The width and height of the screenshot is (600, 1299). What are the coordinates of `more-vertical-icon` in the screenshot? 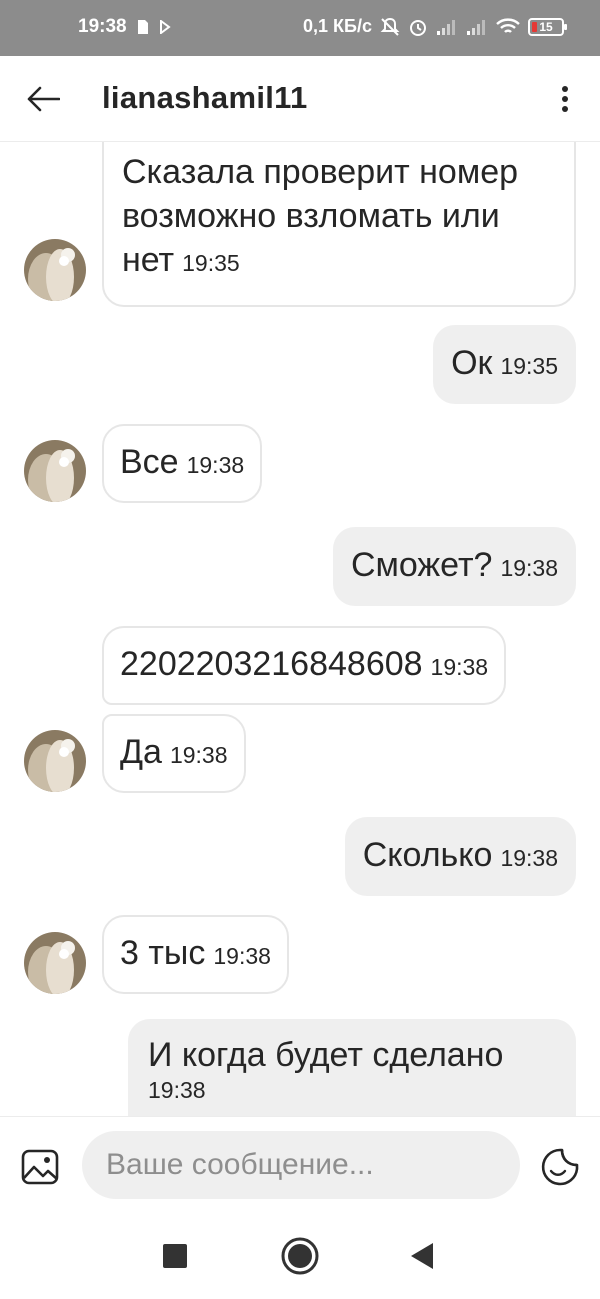 It's located at (565, 99).